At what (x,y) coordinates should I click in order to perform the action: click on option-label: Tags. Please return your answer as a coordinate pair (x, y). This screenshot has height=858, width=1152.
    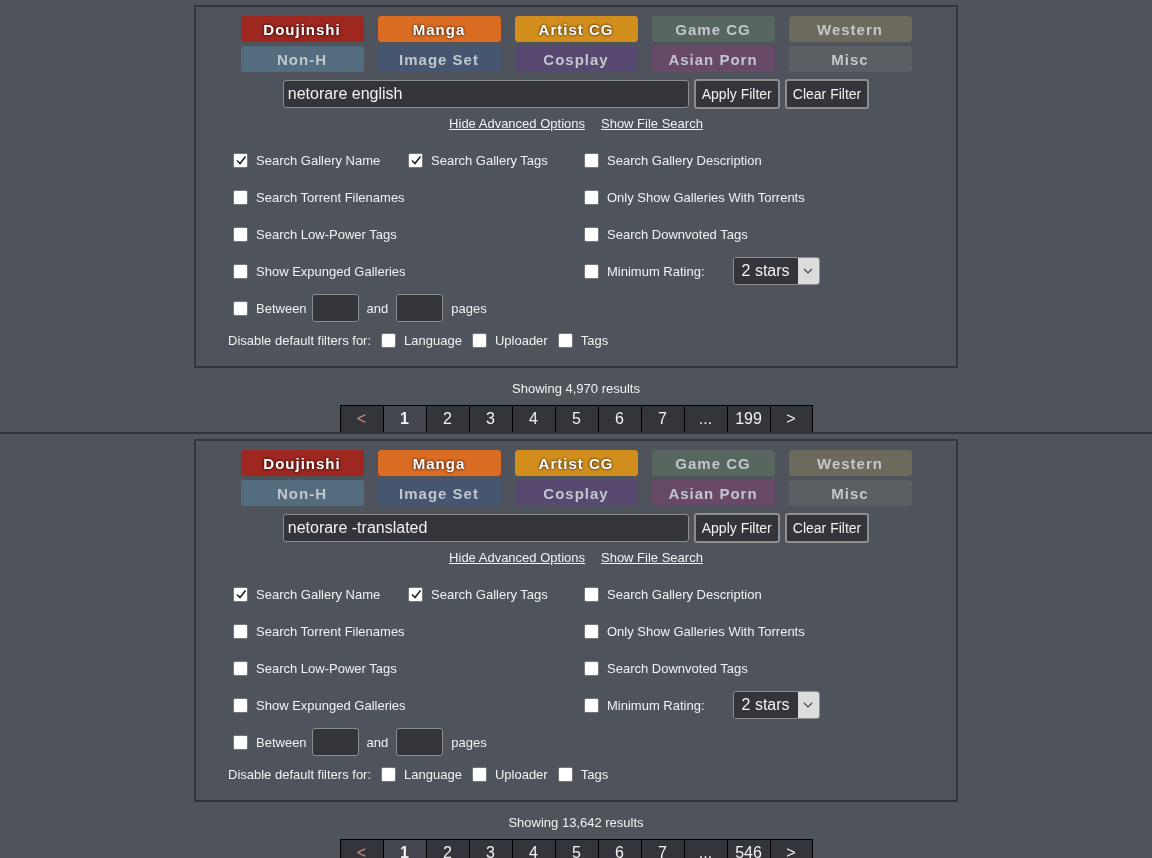
    Looking at the image, I should click on (594, 340).